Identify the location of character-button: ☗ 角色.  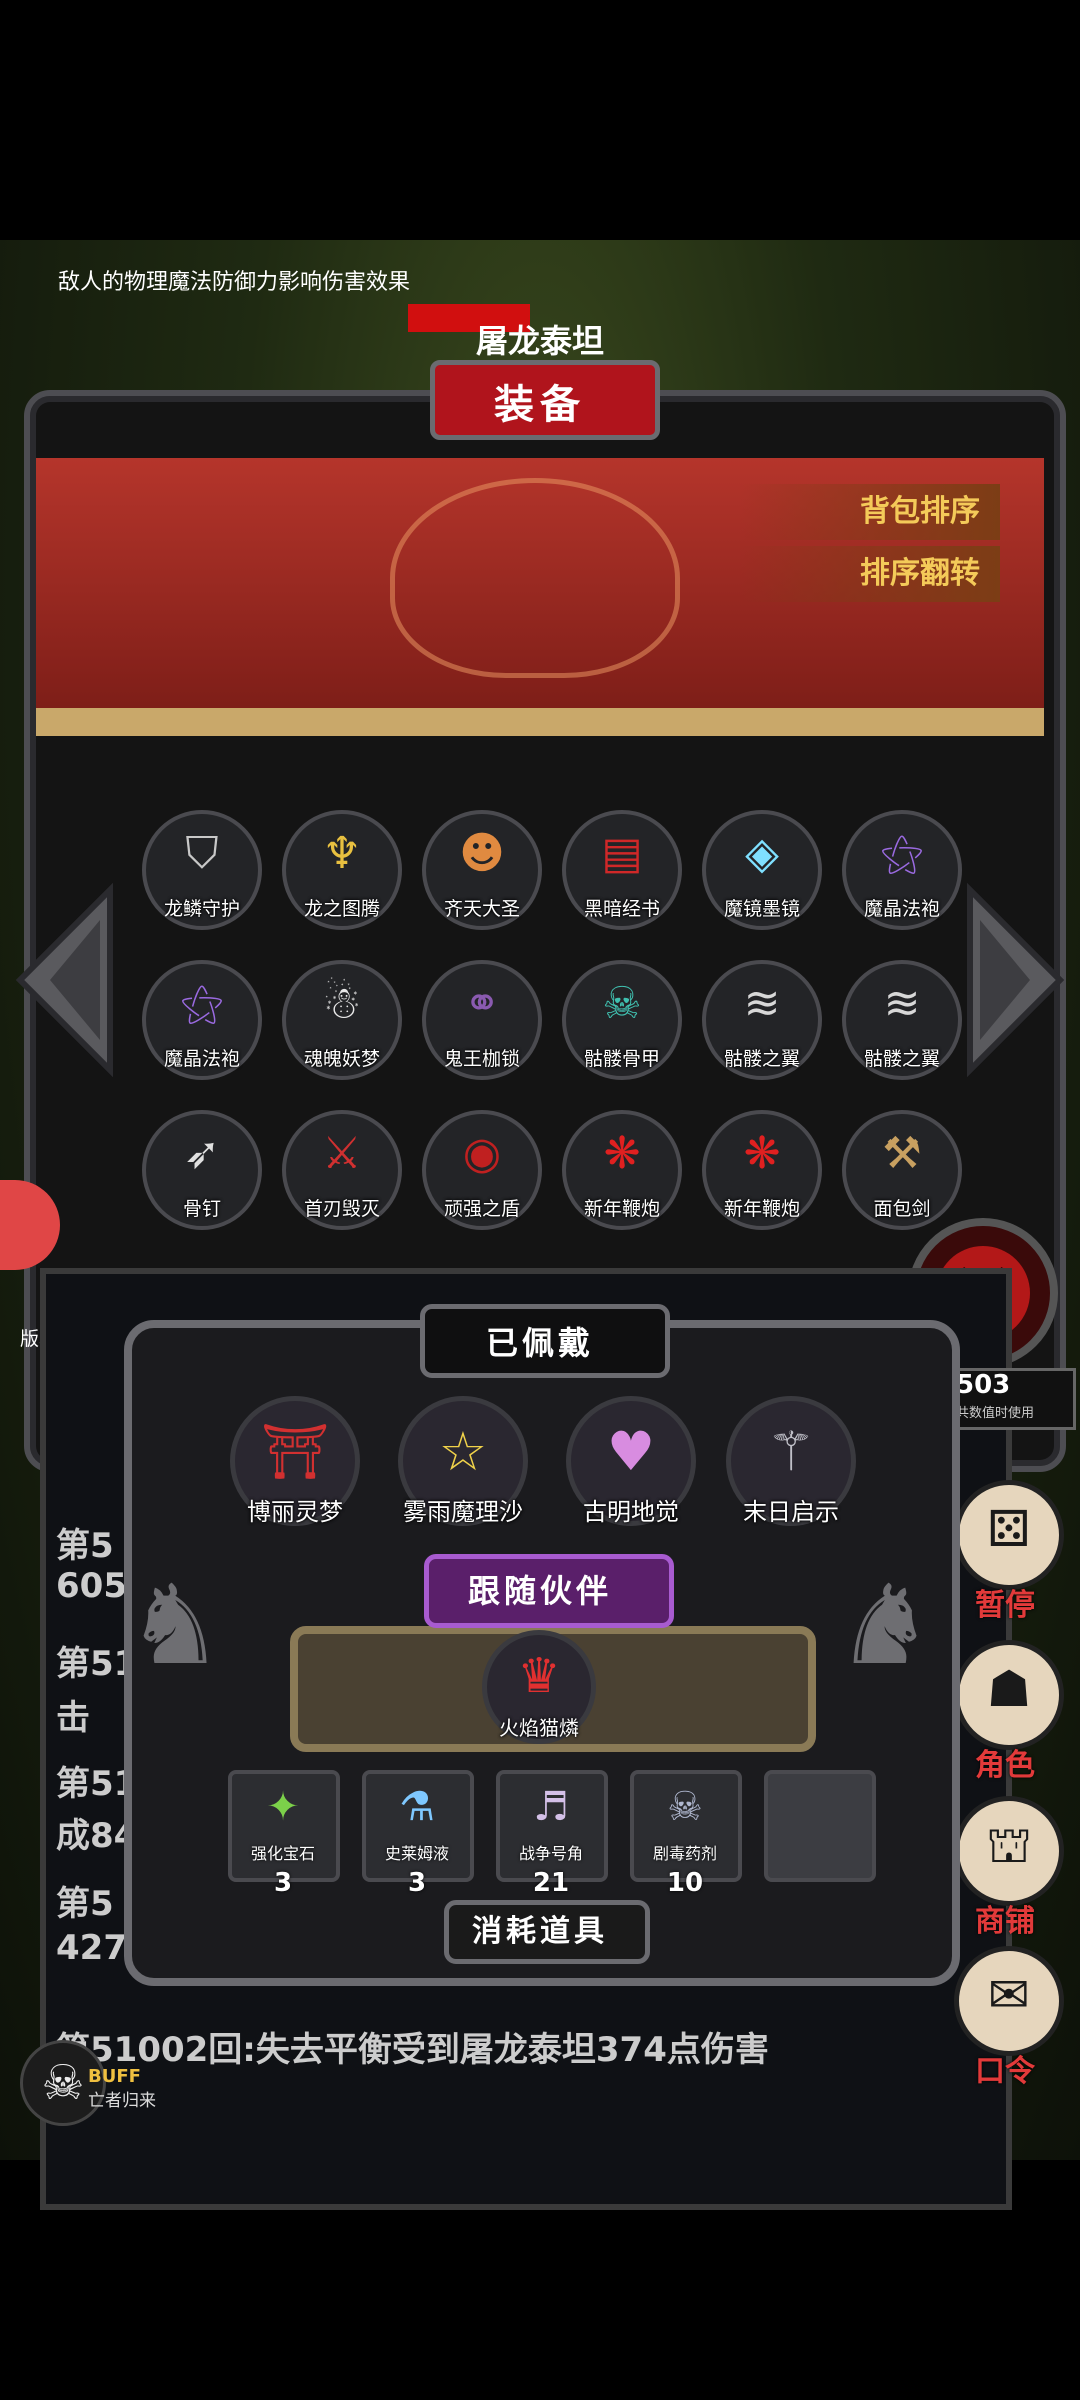
(1007, 1715).